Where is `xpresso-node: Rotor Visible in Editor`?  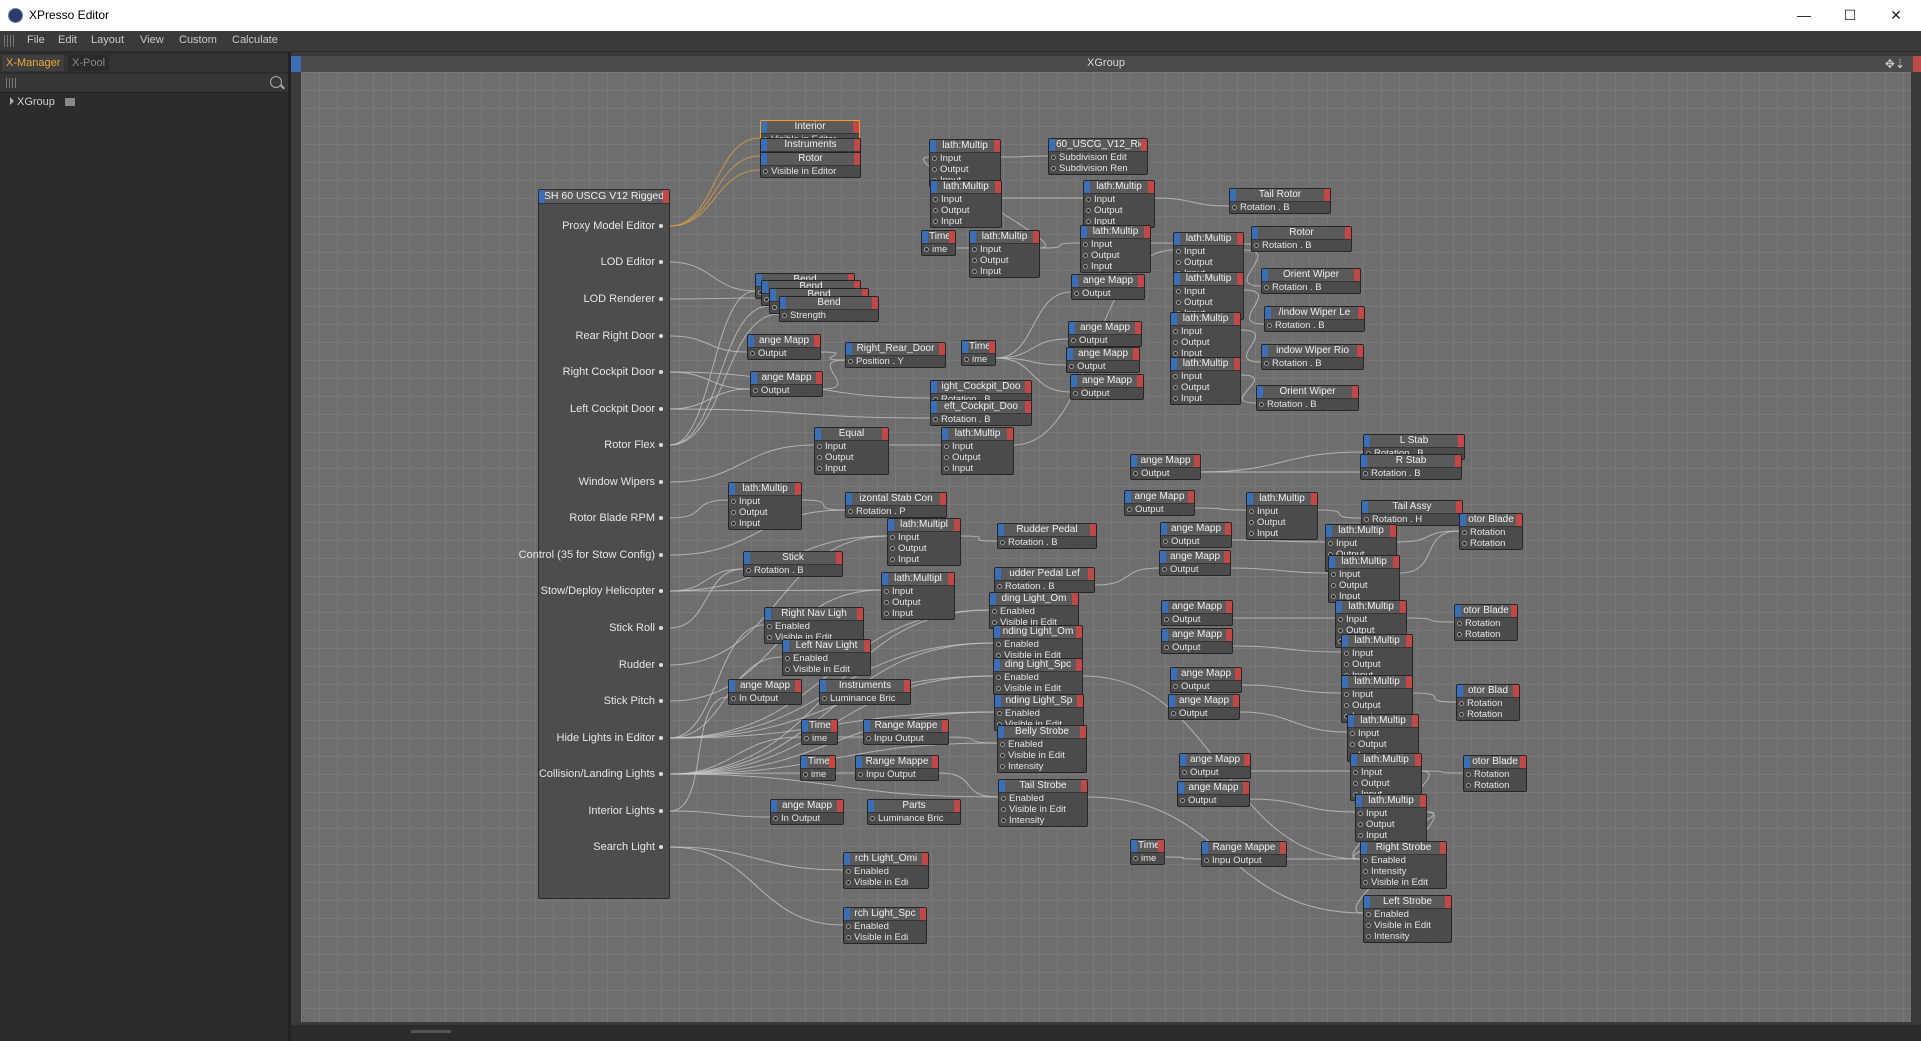
xpresso-node: Rotor Visible in Editor is located at coordinates (810, 165).